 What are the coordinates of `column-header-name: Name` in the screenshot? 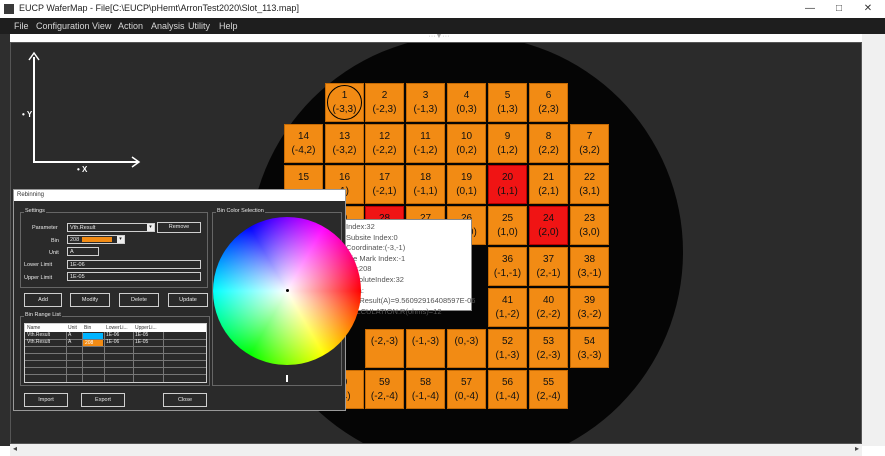 It's located at (34, 328).